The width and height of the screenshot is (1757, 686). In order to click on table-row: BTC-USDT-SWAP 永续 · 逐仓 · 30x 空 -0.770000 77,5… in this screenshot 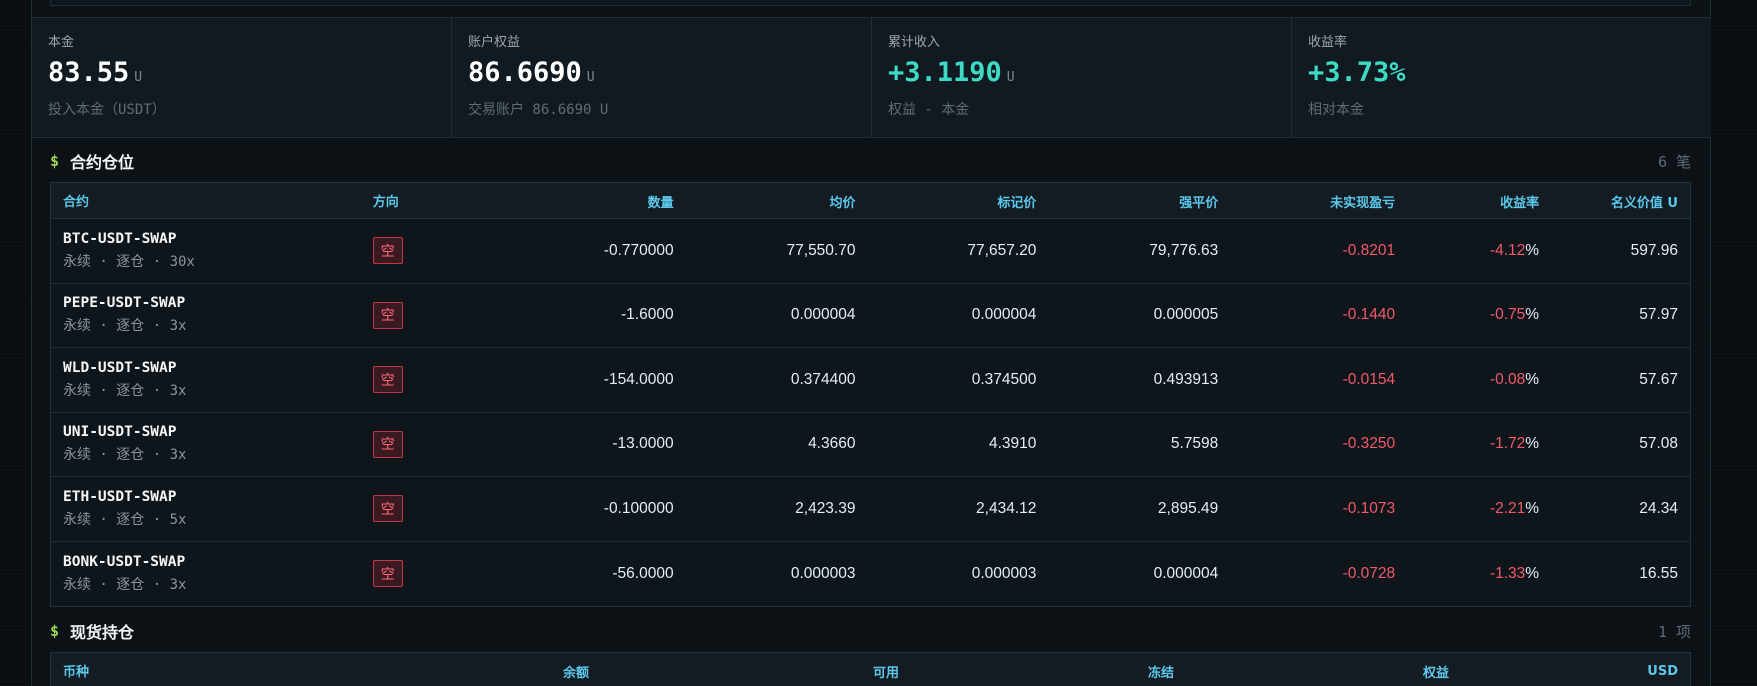, I will do `click(870, 251)`.